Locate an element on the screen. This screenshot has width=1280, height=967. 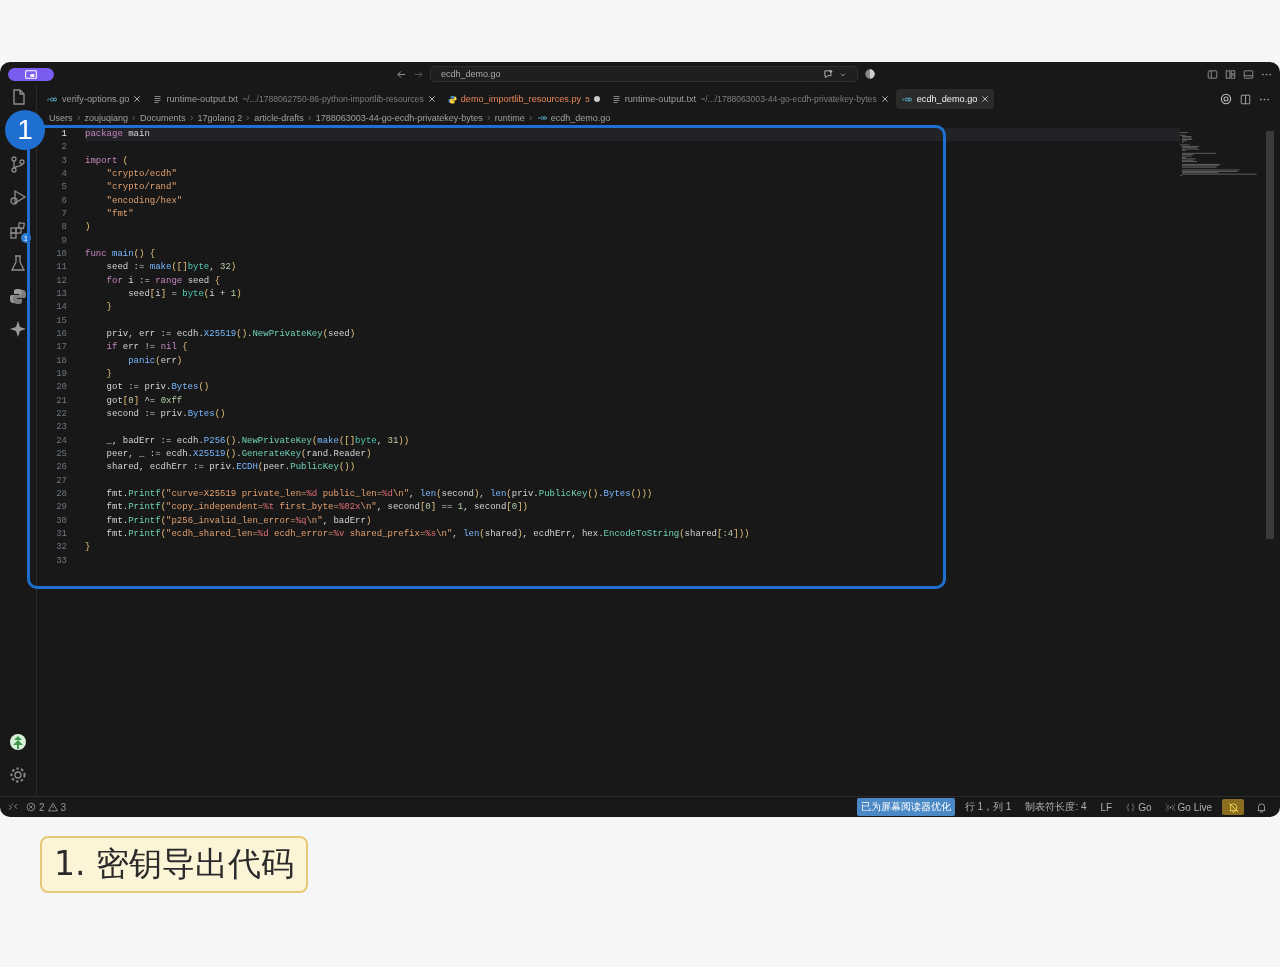
code-line: "encoding/hex" is located at coordinates (144, 201).